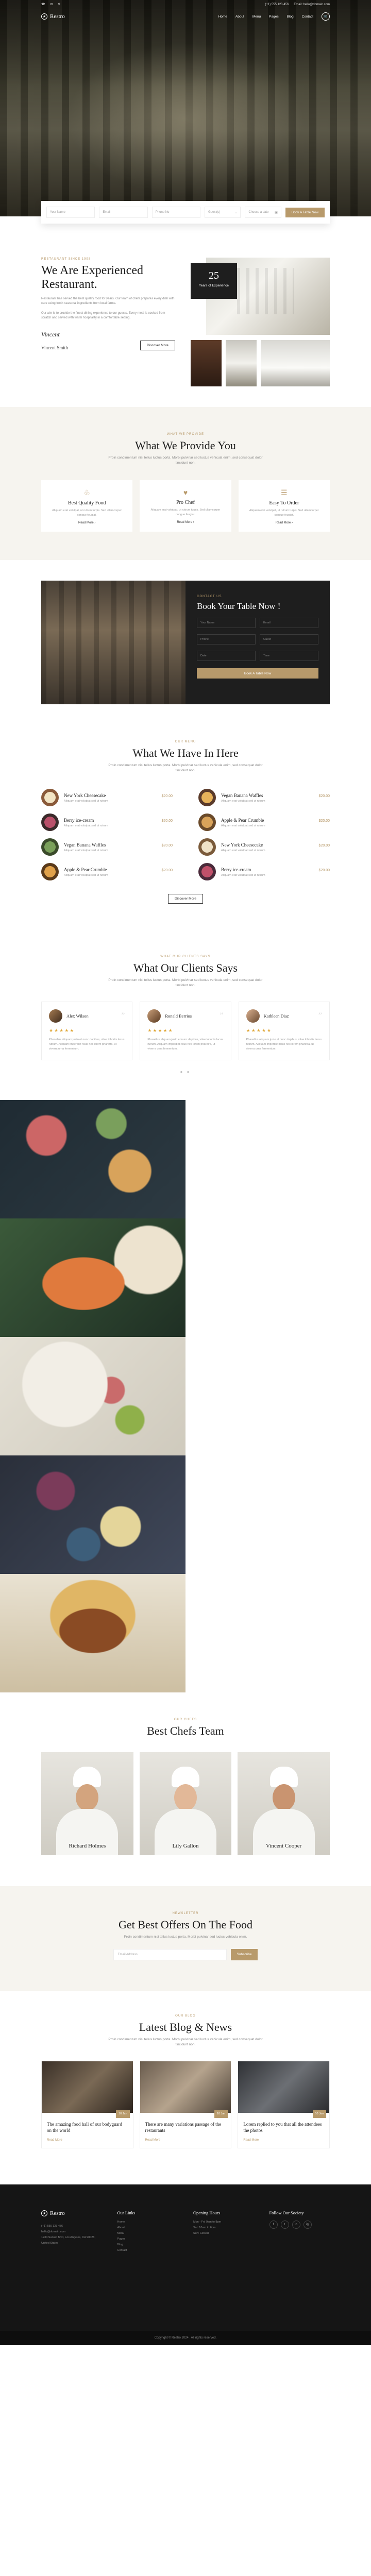 This screenshot has width=371, height=2576. What do you see at coordinates (53, 16) in the screenshot?
I see `site-logo: ★ Restro` at bounding box center [53, 16].